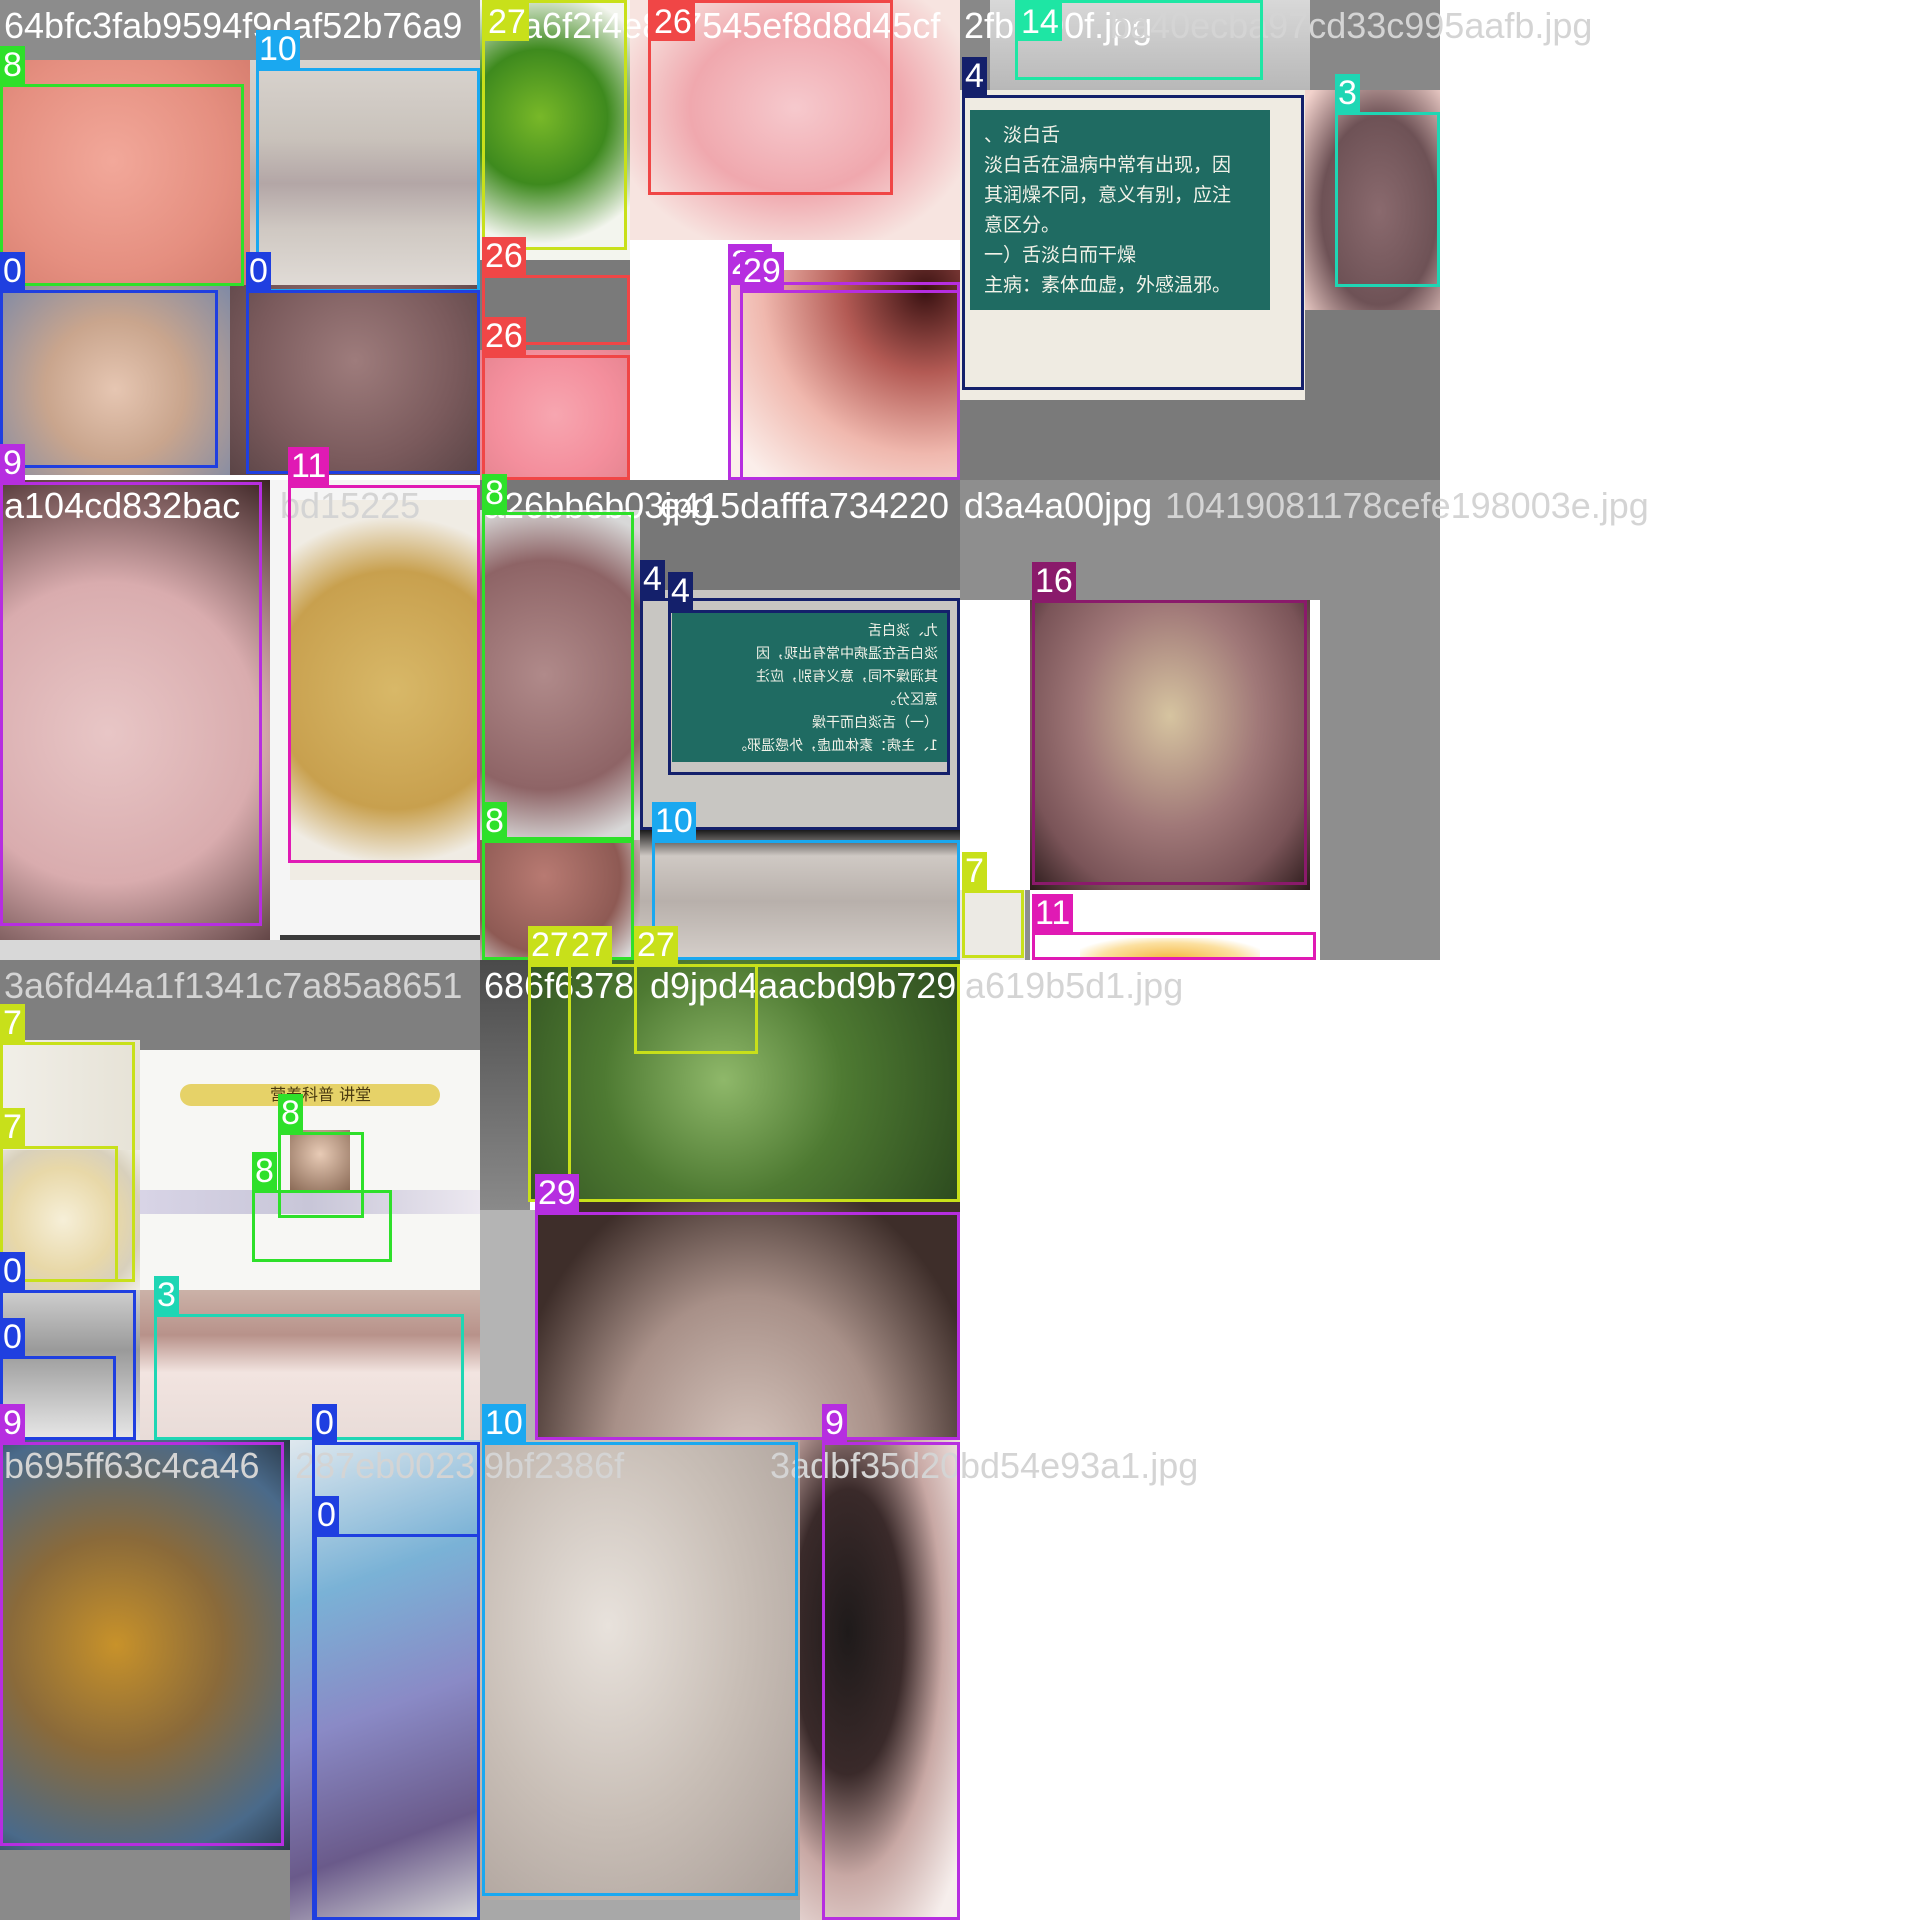 The image size is (1920, 1920). What do you see at coordinates (1079, 1465) in the screenshot?
I see `filename-label: bd54e93a1.jpg` at bounding box center [1079, 1465].